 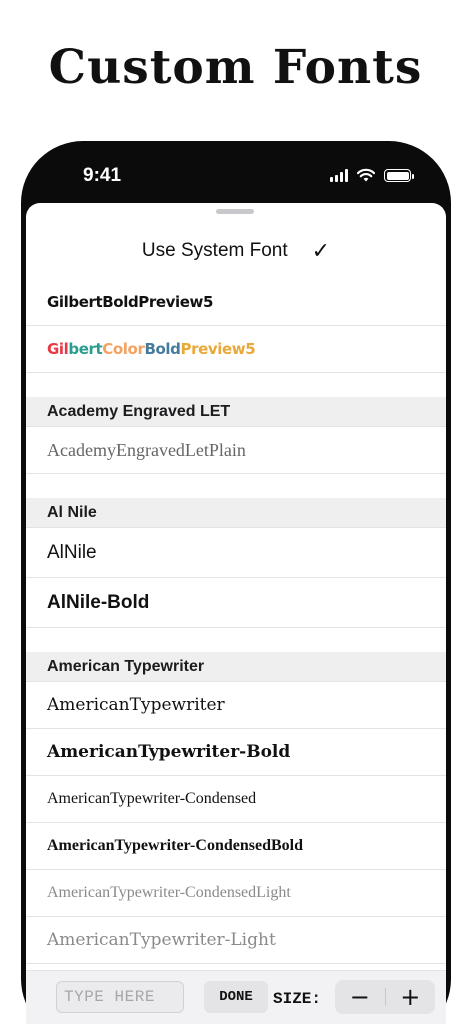 I want to click on font-row-american-typewriter-condensed-light: AmericanTypewriter-CondensedLight, so click(x=236, y=893).